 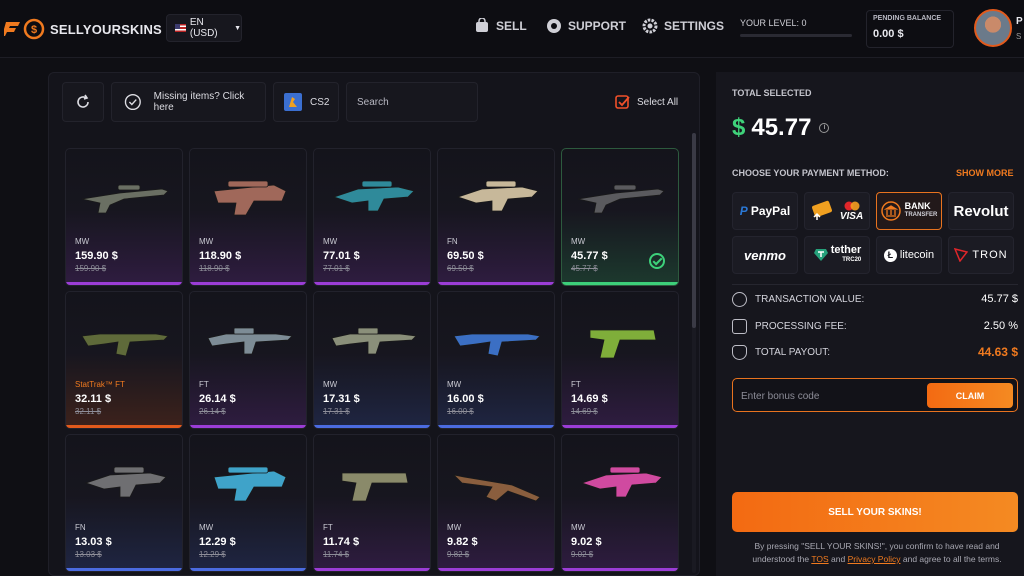 What do you see at coordinates (589, 256) in the screenshot?
I see `item-price: 45.77 $` at bounding box center [589, 256].